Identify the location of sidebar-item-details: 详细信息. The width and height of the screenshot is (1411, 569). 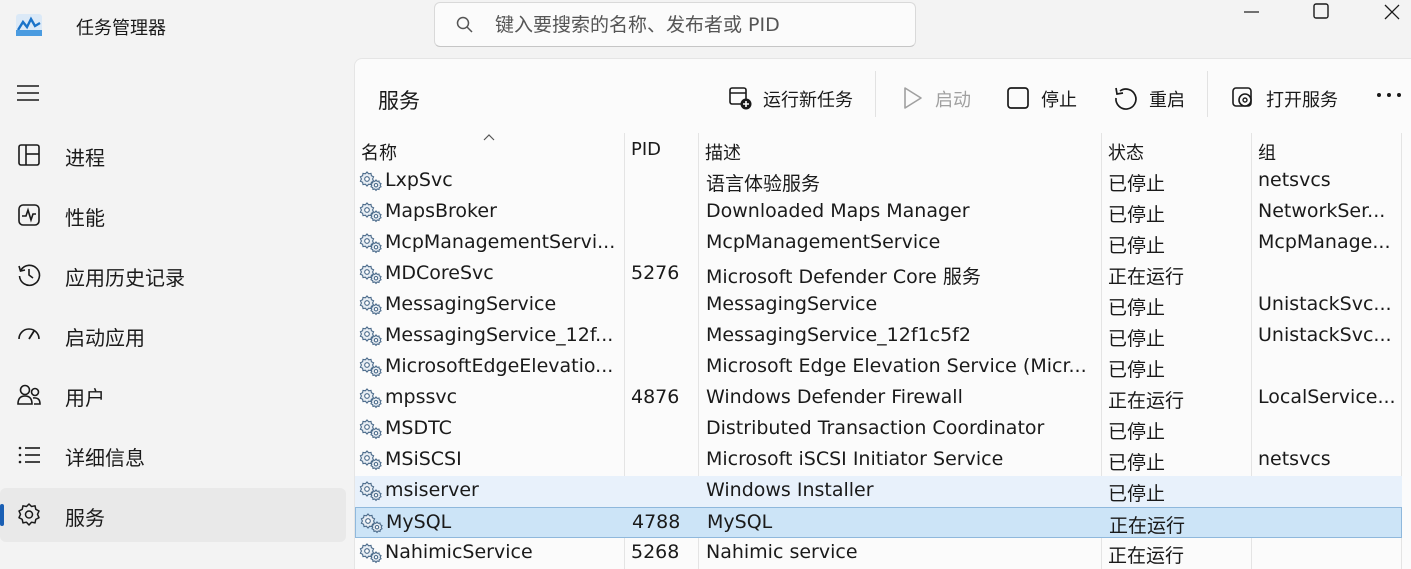
(173, 455).